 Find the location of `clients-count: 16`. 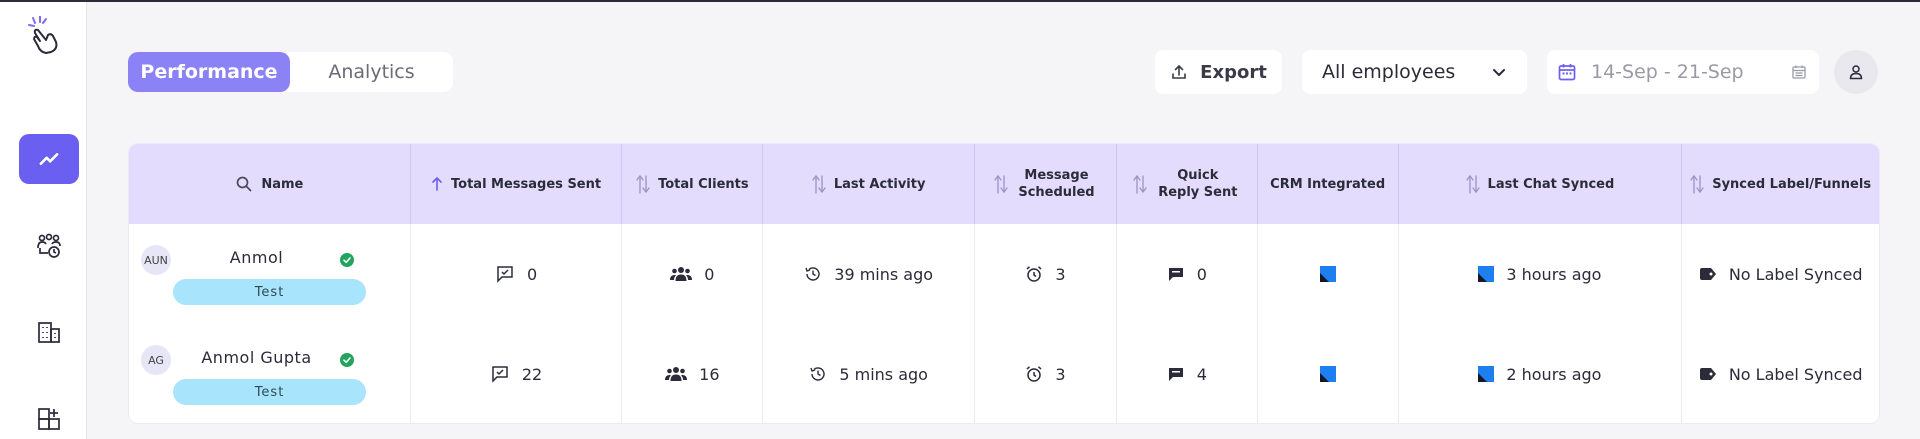

clients-count: 16 is located at coordinates (709, 374).